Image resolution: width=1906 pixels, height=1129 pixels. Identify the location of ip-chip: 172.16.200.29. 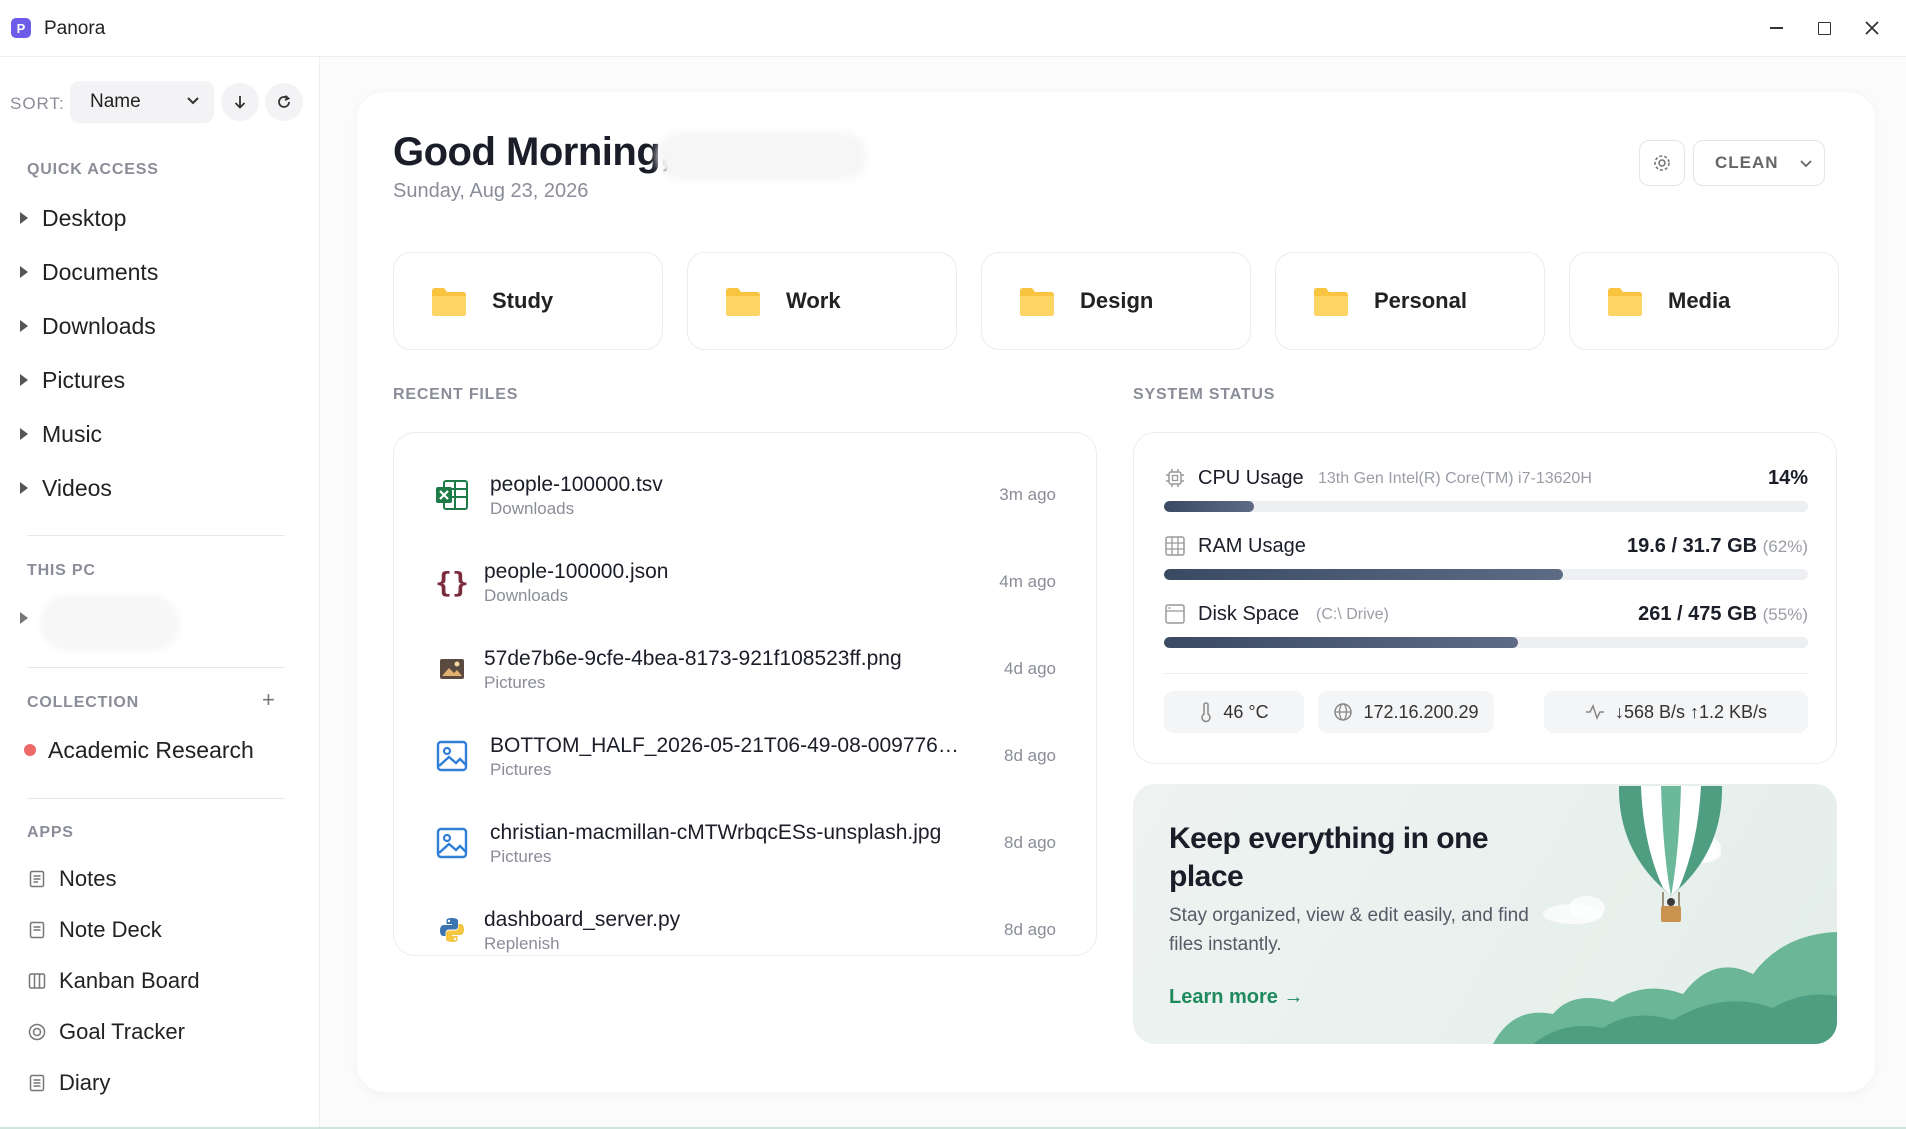
(1406, 712).